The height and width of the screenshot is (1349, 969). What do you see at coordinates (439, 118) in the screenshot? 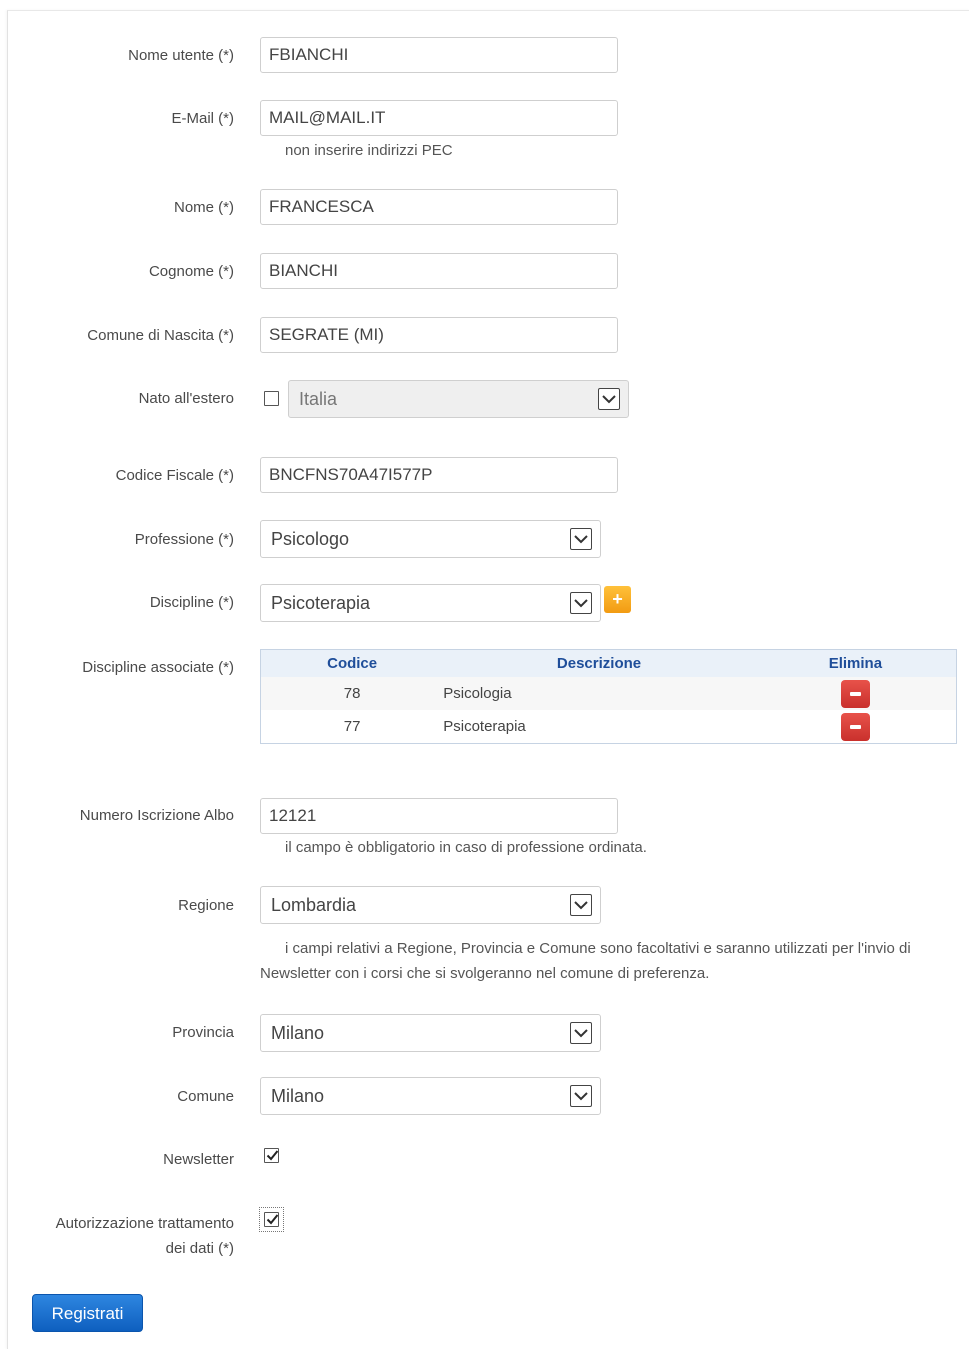
I see `email-input: MAIL@MAIL.IT` at bounding box center [439, 118].